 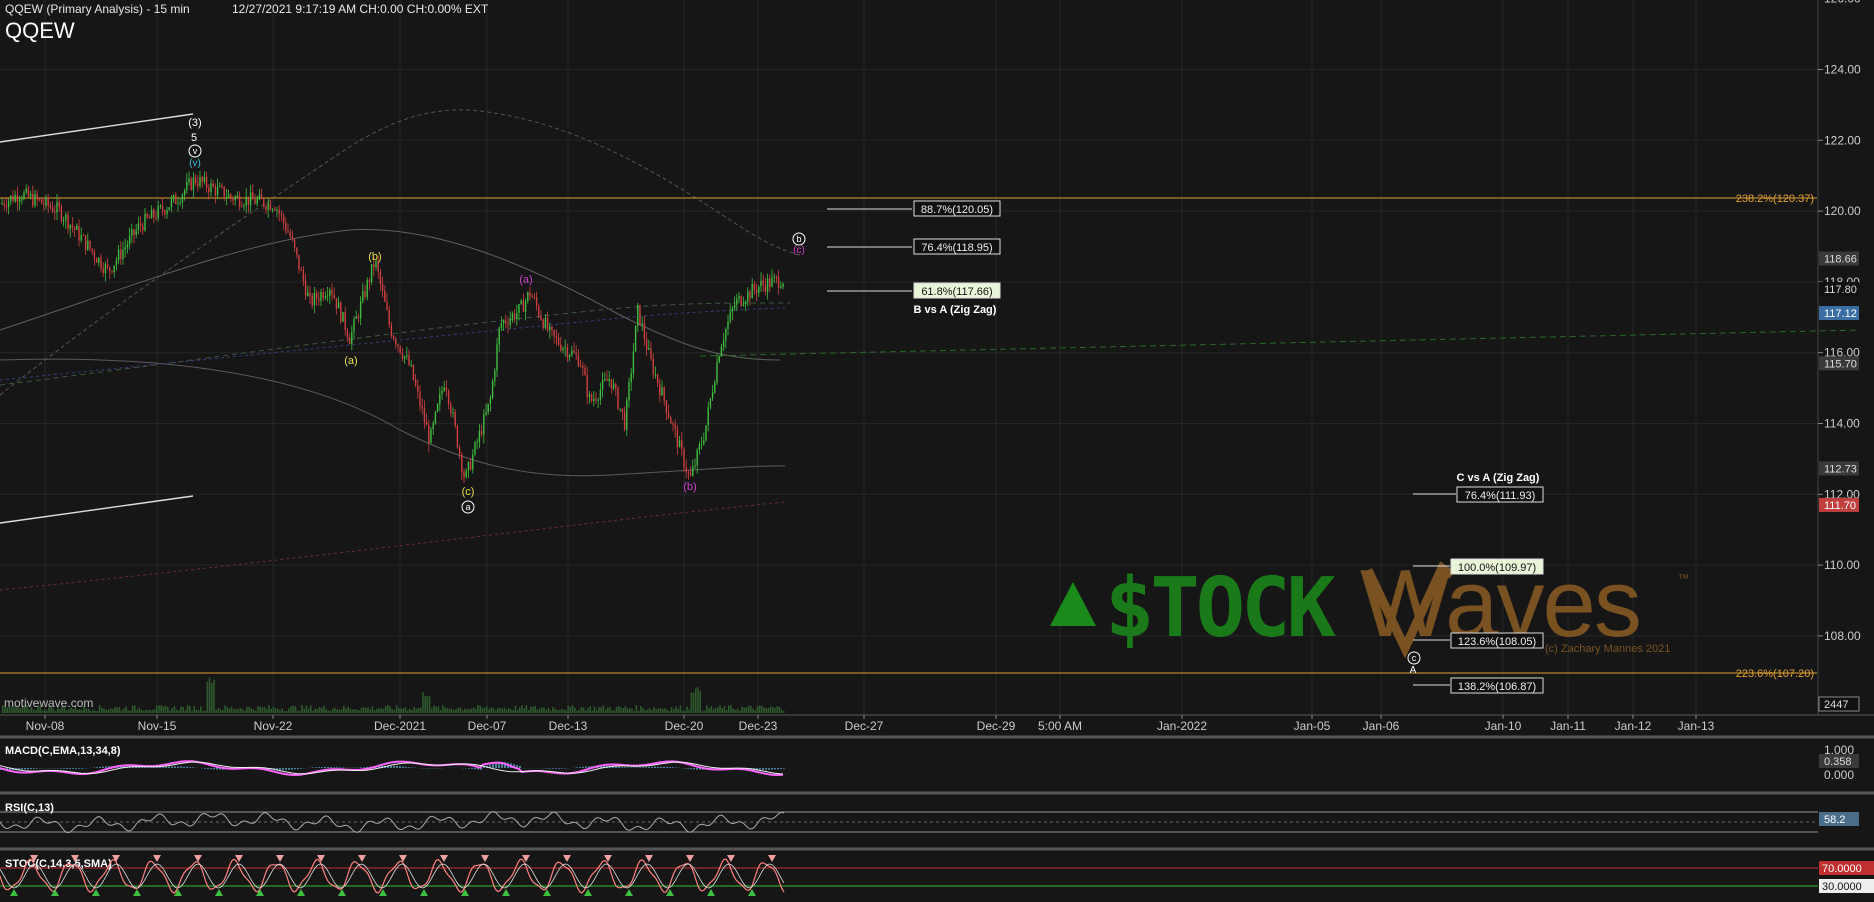 What do you see at coordinates (40, 30) in the screenshot?
I see `symbol-label: QQEW` at bounding box center [40, 30].